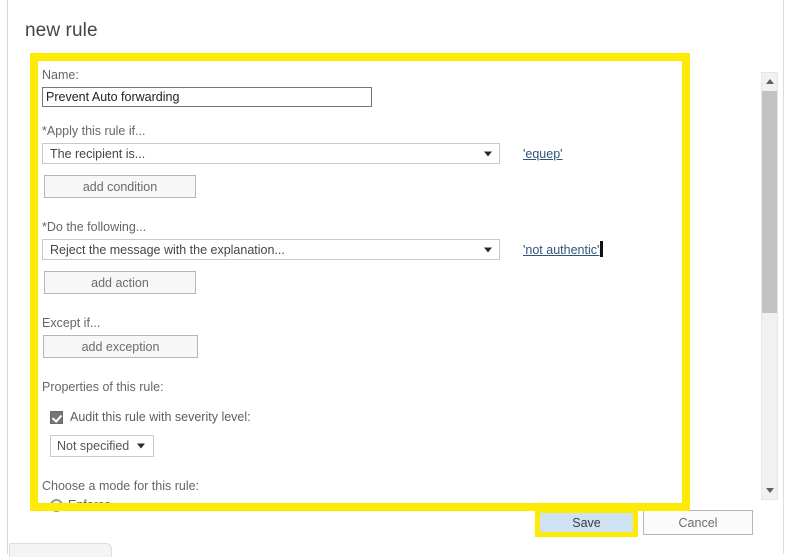 The width and height of the screenshot is (788, 557). Describe the element at coordinates (120, 282) in the screenshot. I see `add-action-button: add action` at that location.